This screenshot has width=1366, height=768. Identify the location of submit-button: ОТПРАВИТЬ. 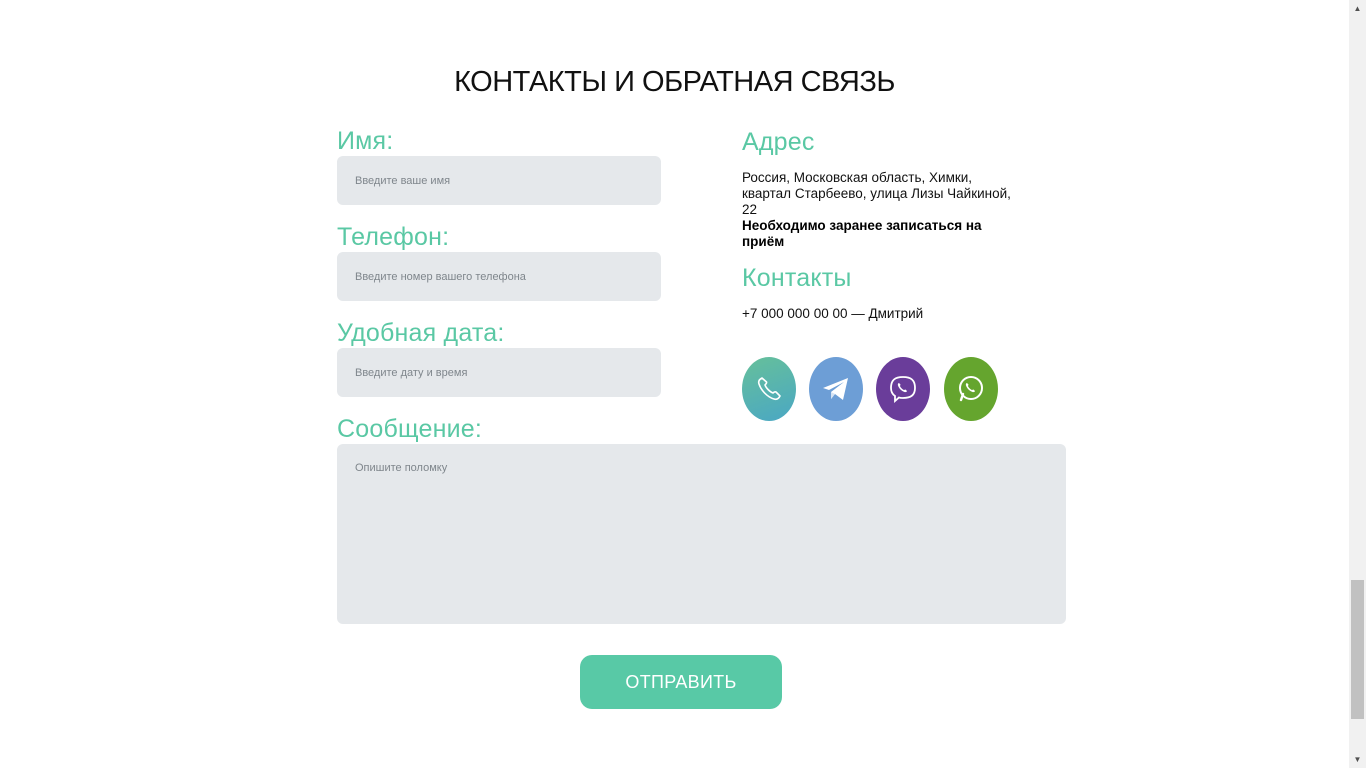
(681, 682).